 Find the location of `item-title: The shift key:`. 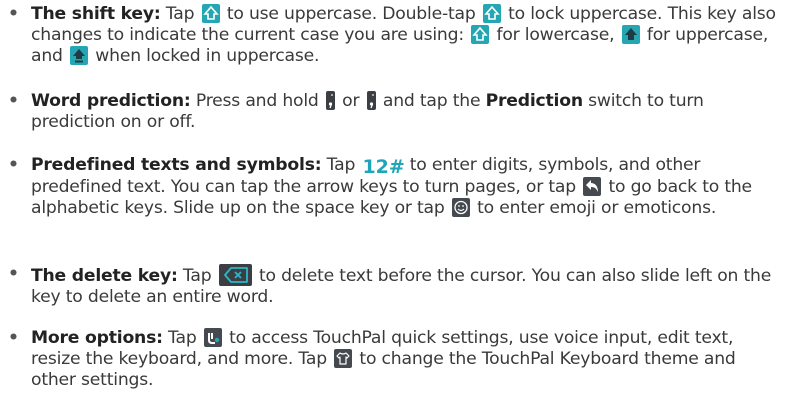

item-title: The shift key: is located at coordinates (96, 14).